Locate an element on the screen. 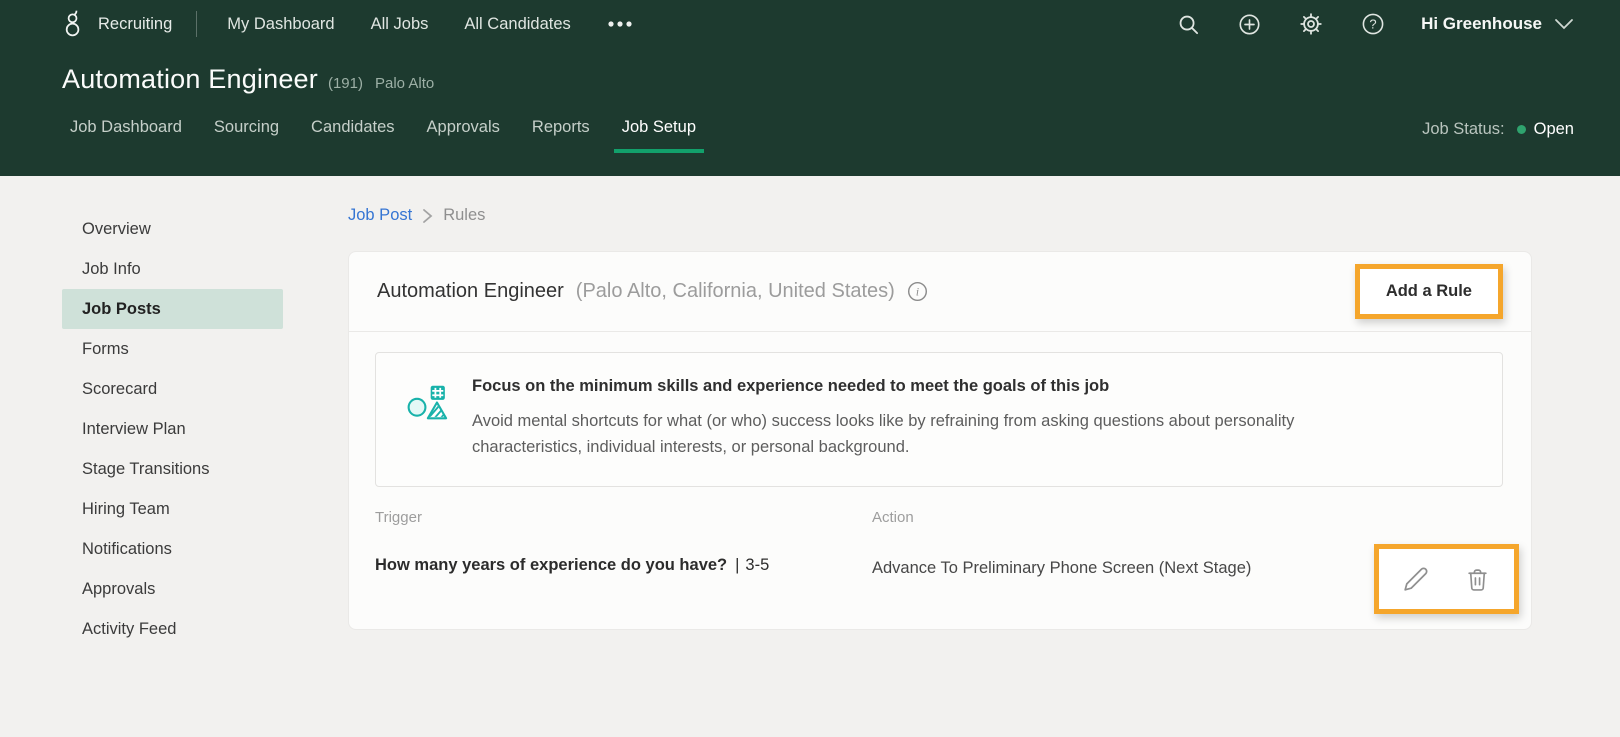 The image size is (1620, 737). user-menu: Hi Greenhouse is located at coordinates (1497, 24).